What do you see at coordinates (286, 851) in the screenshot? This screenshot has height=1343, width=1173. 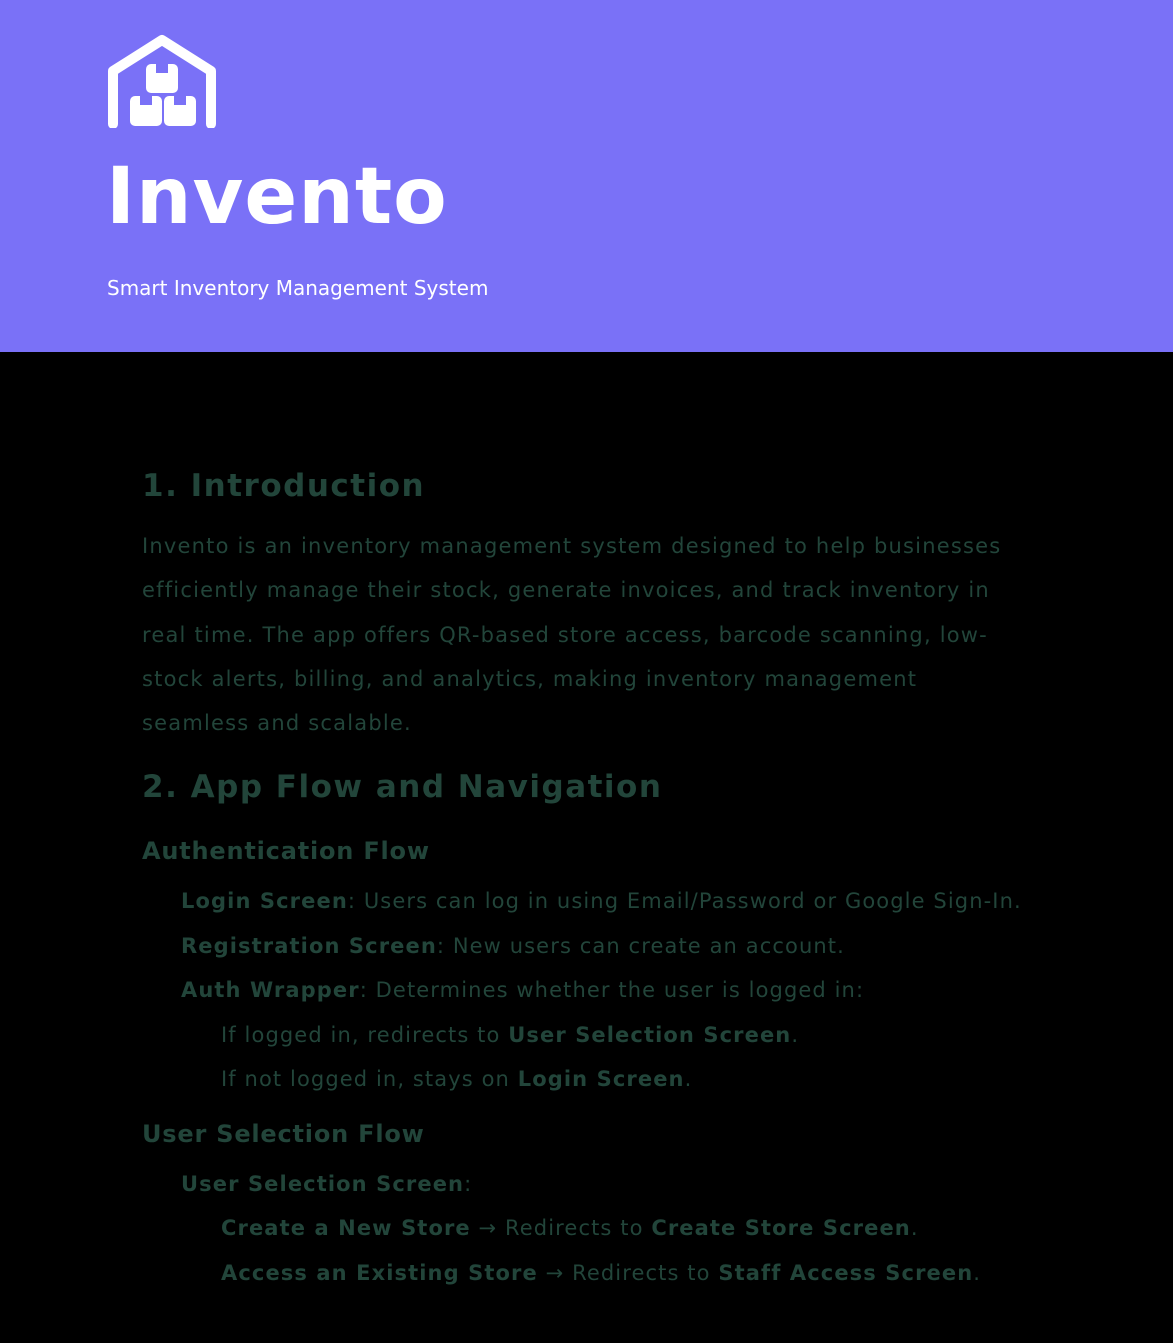 I see `heading-authentication-flow: Authentication Flow` at bounding box center [286, 851].